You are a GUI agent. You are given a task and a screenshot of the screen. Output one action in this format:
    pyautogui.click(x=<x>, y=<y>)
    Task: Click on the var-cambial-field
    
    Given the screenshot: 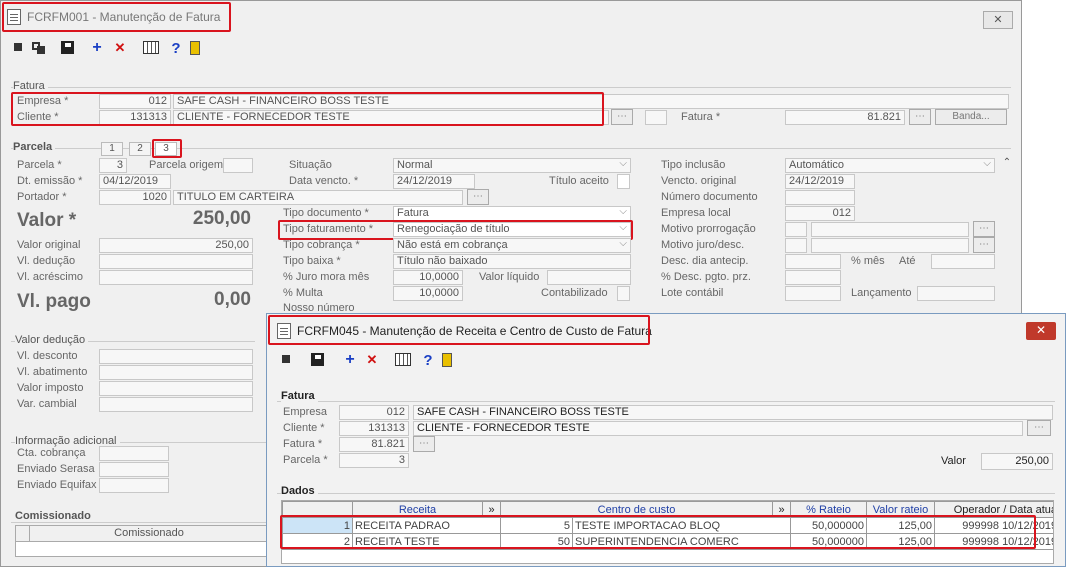 What is the action you would take?
    pyautogui.click(x=176, y=404)
    